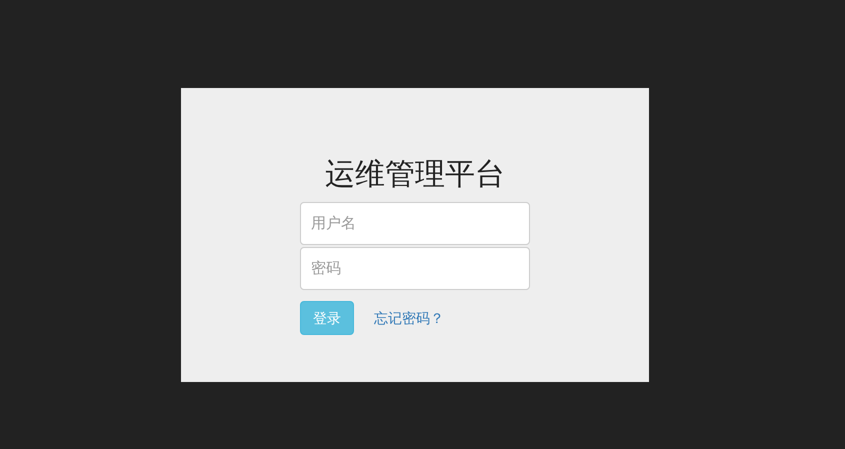 The width and height of the screenshot is (845, 449). Describe the element at coordinates (415, 223) in the screenshot. I see `username-field: 用户名` at that location.